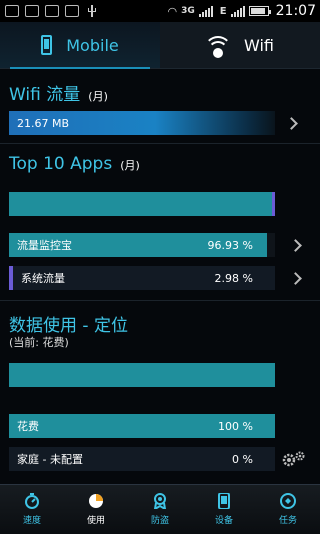 The height and width of the screenshot is (534, 320). What do you see at coordinates (142, 123) in the screenshot?
I see `wifi-usage-bar: 21.67 MB` at bounding box center [142, 123].